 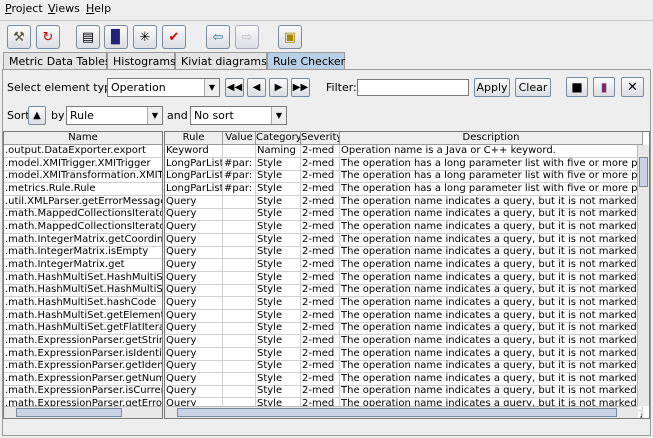 What do you see at coordinates (83, 151) in the screenshot?
I see `table-row: .output.DataExporter.export` at bounding box center [83, 151].